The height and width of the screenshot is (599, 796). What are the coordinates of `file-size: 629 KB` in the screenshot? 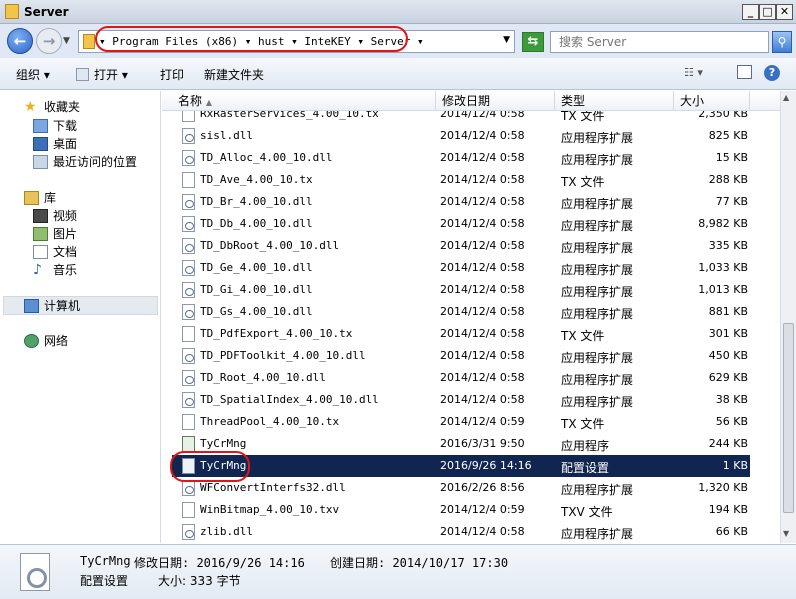 It's located at (728, 377).